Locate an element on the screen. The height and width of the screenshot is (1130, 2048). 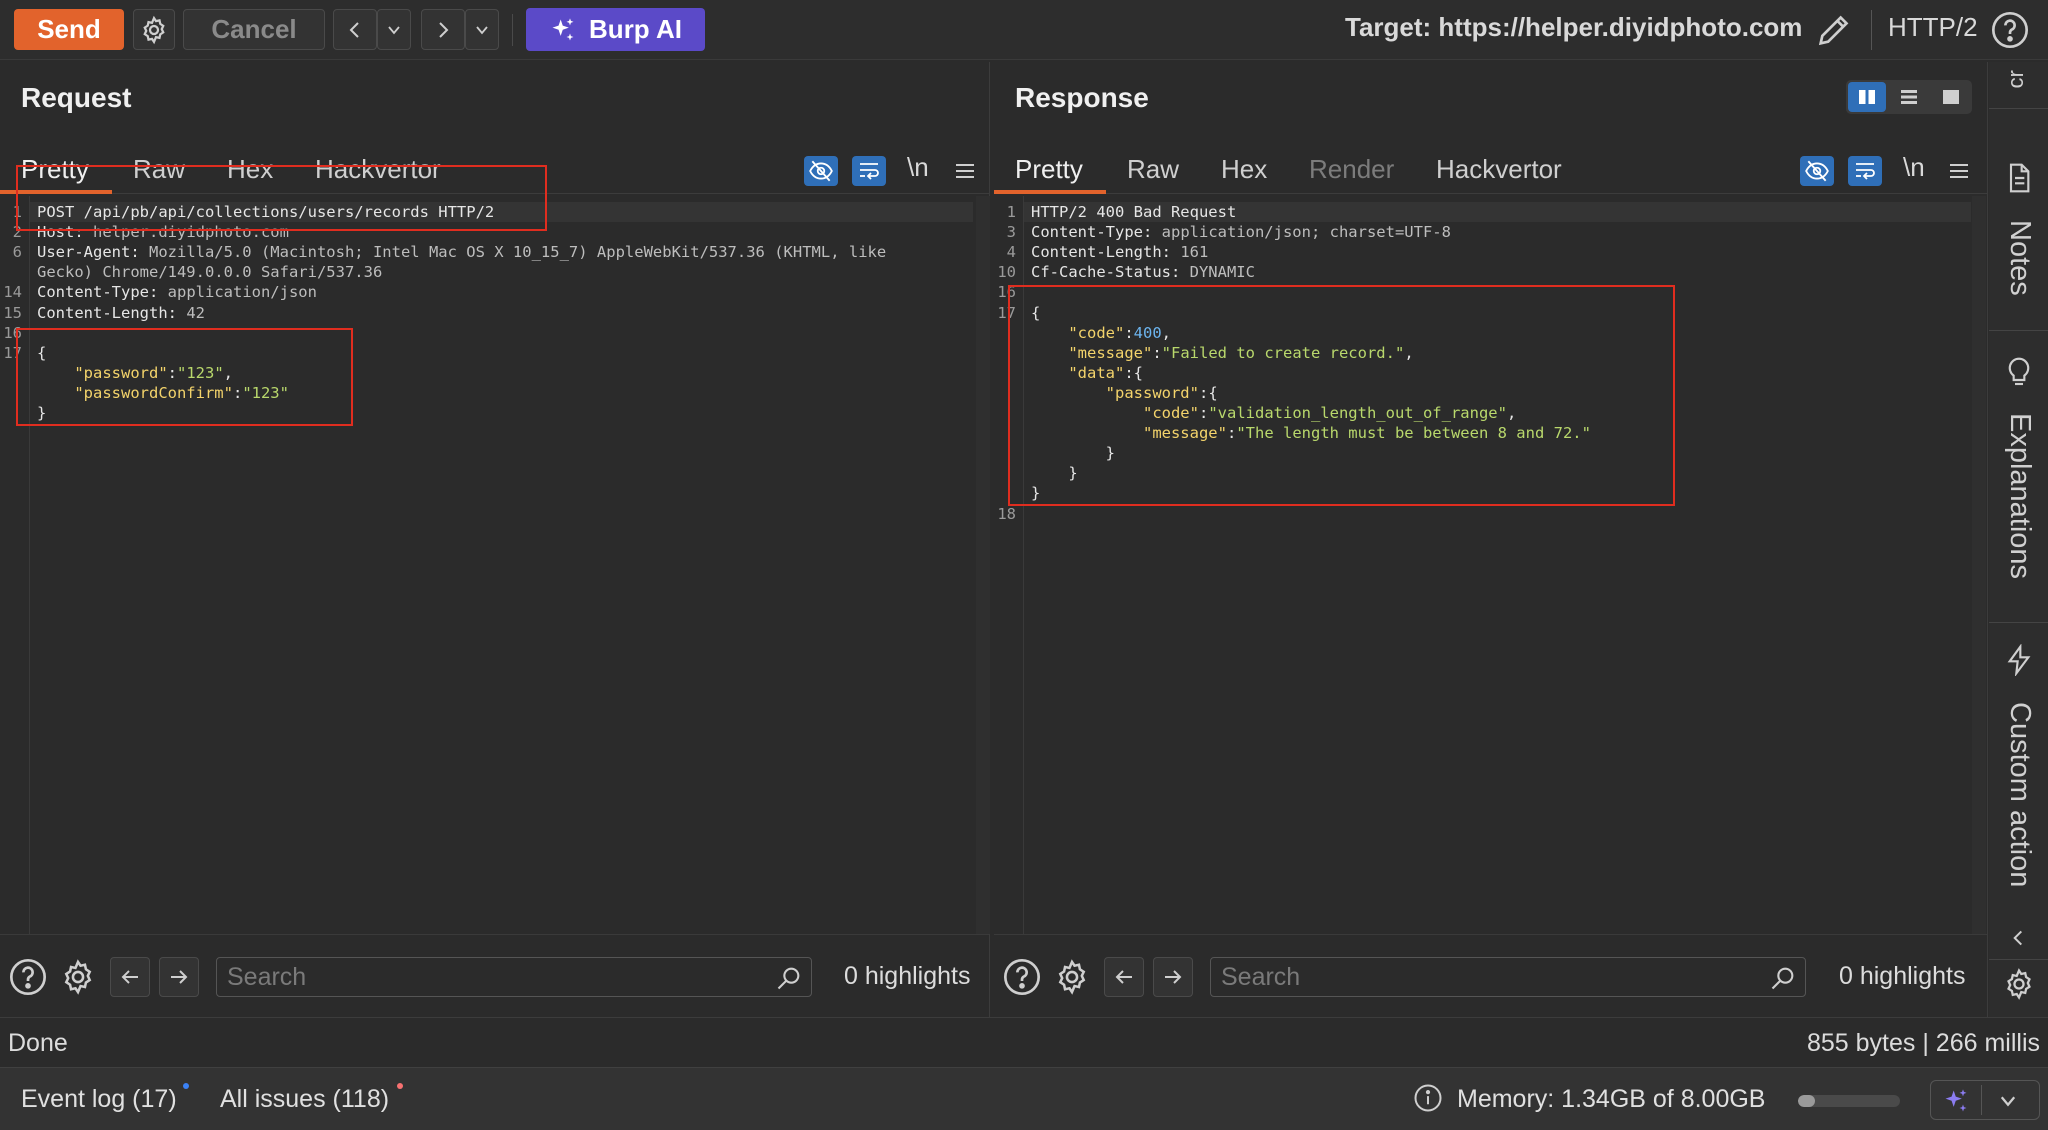
header-name: Content-Length: is located at coordinates (1101, 252).